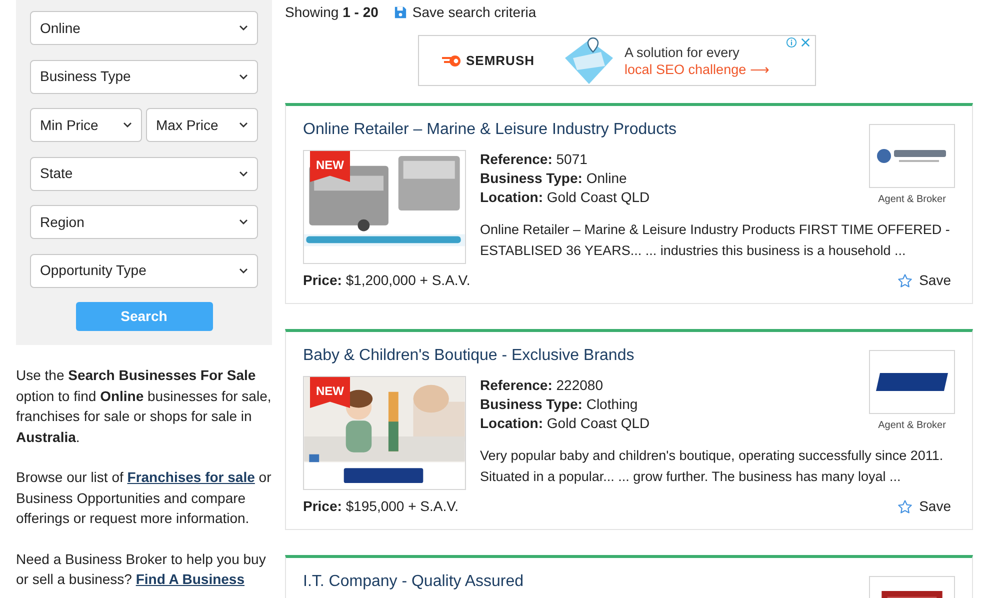 The width and height of the screenshot is (1000, 598). I want to click on ad-headline: A solution for every, so click(682, 52).